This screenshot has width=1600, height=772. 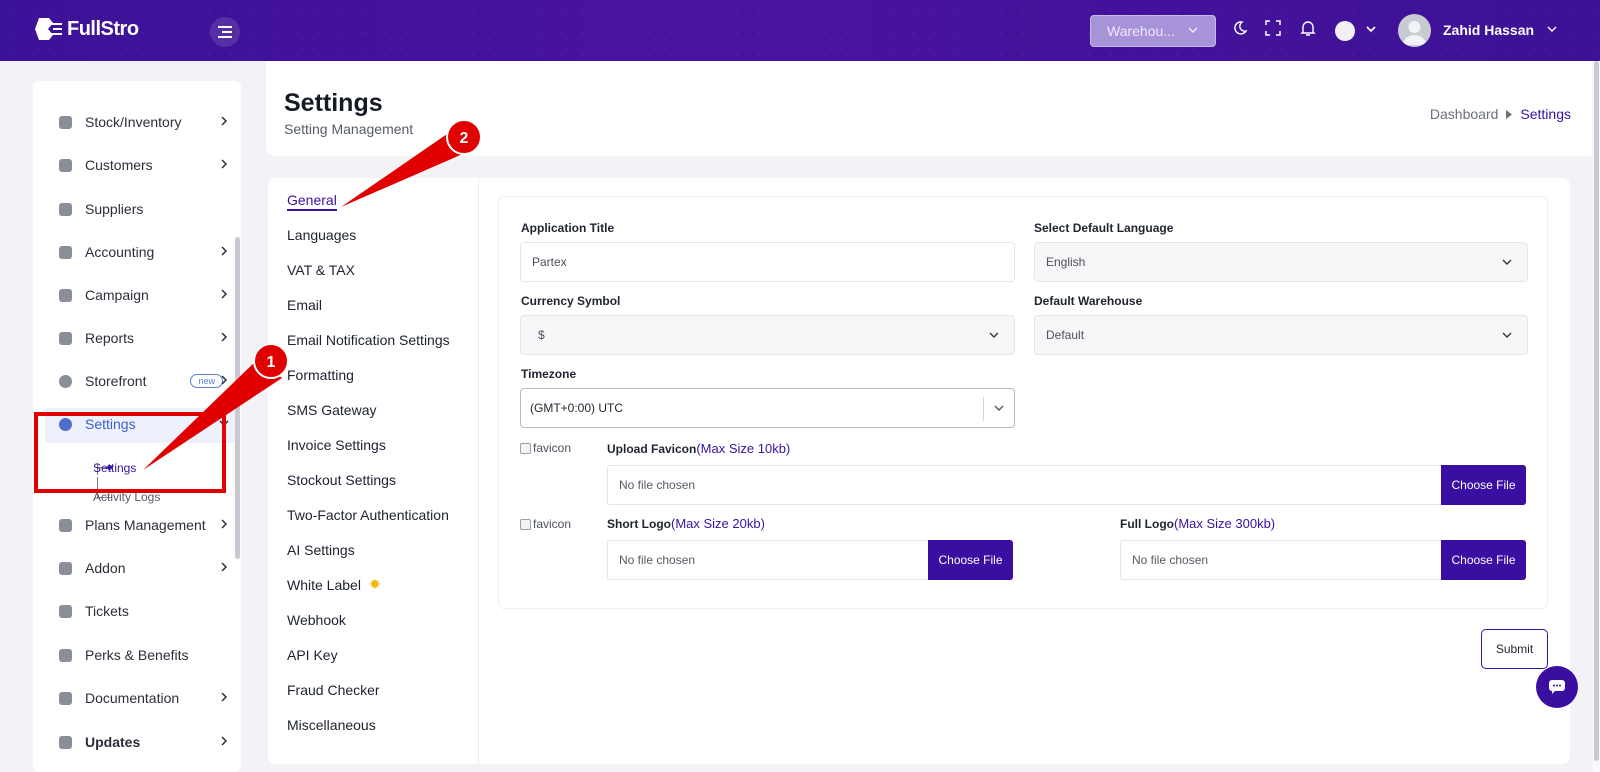 What do you see at coordinates (1273, 28) in the screenshot?
I see `fullscreen-icon` at bounding box center [1273, 28].